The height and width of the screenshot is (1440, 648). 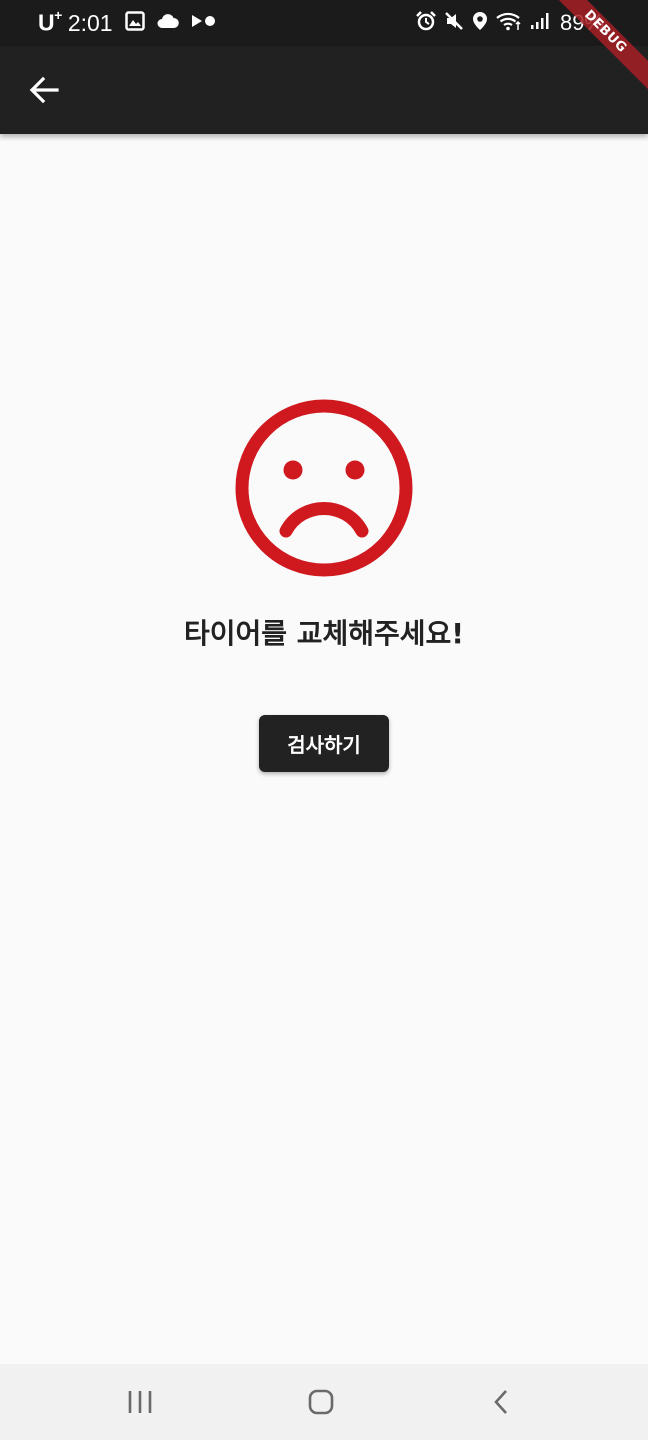 I want to click on nav-back-button, so click(x=502, y=1402).